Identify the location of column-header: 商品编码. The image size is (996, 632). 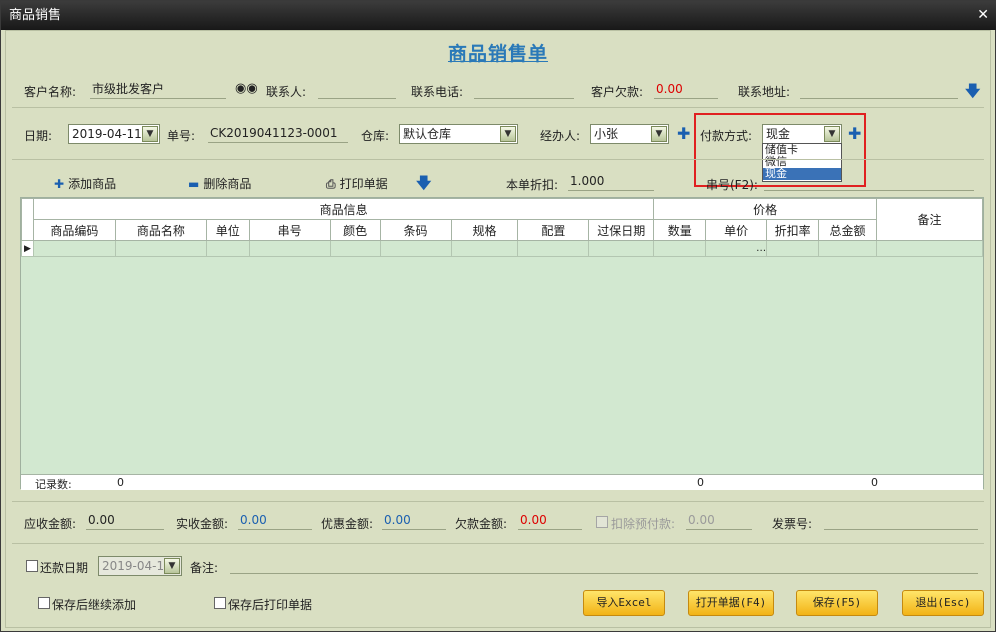
(74, 230).